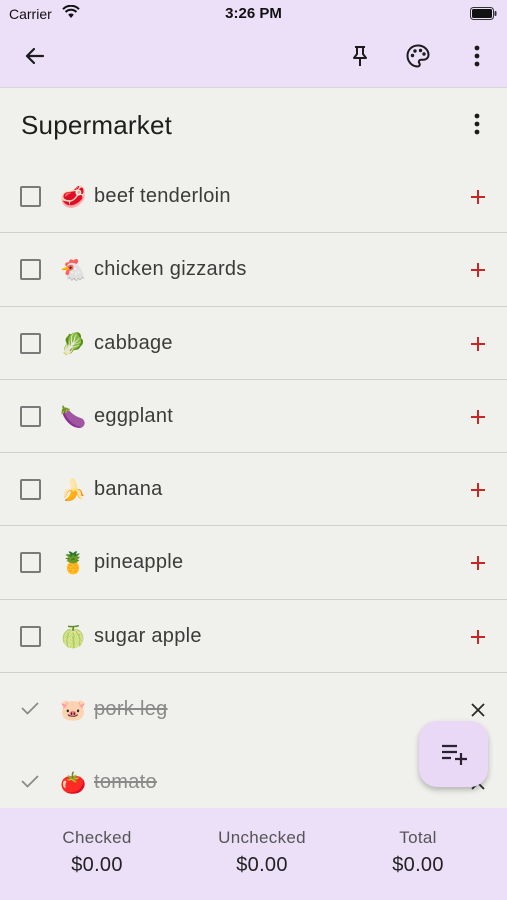 The height and width of the screenshot is (900, 507). Describe the element at coordinates (128, 489) in the screenshot. I see `item-name: banana` at that location.